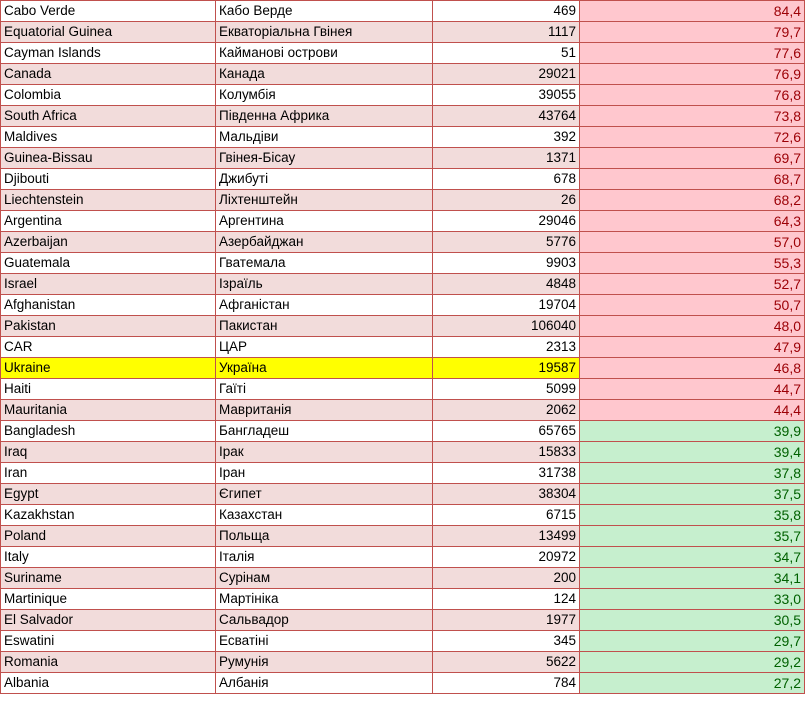 The width and height of the screenshot is (805, 709). What do you see at coordinates (108, 662) in the screenshot?
I see `country-name-english: Romania` at bounding box center [108, 662].